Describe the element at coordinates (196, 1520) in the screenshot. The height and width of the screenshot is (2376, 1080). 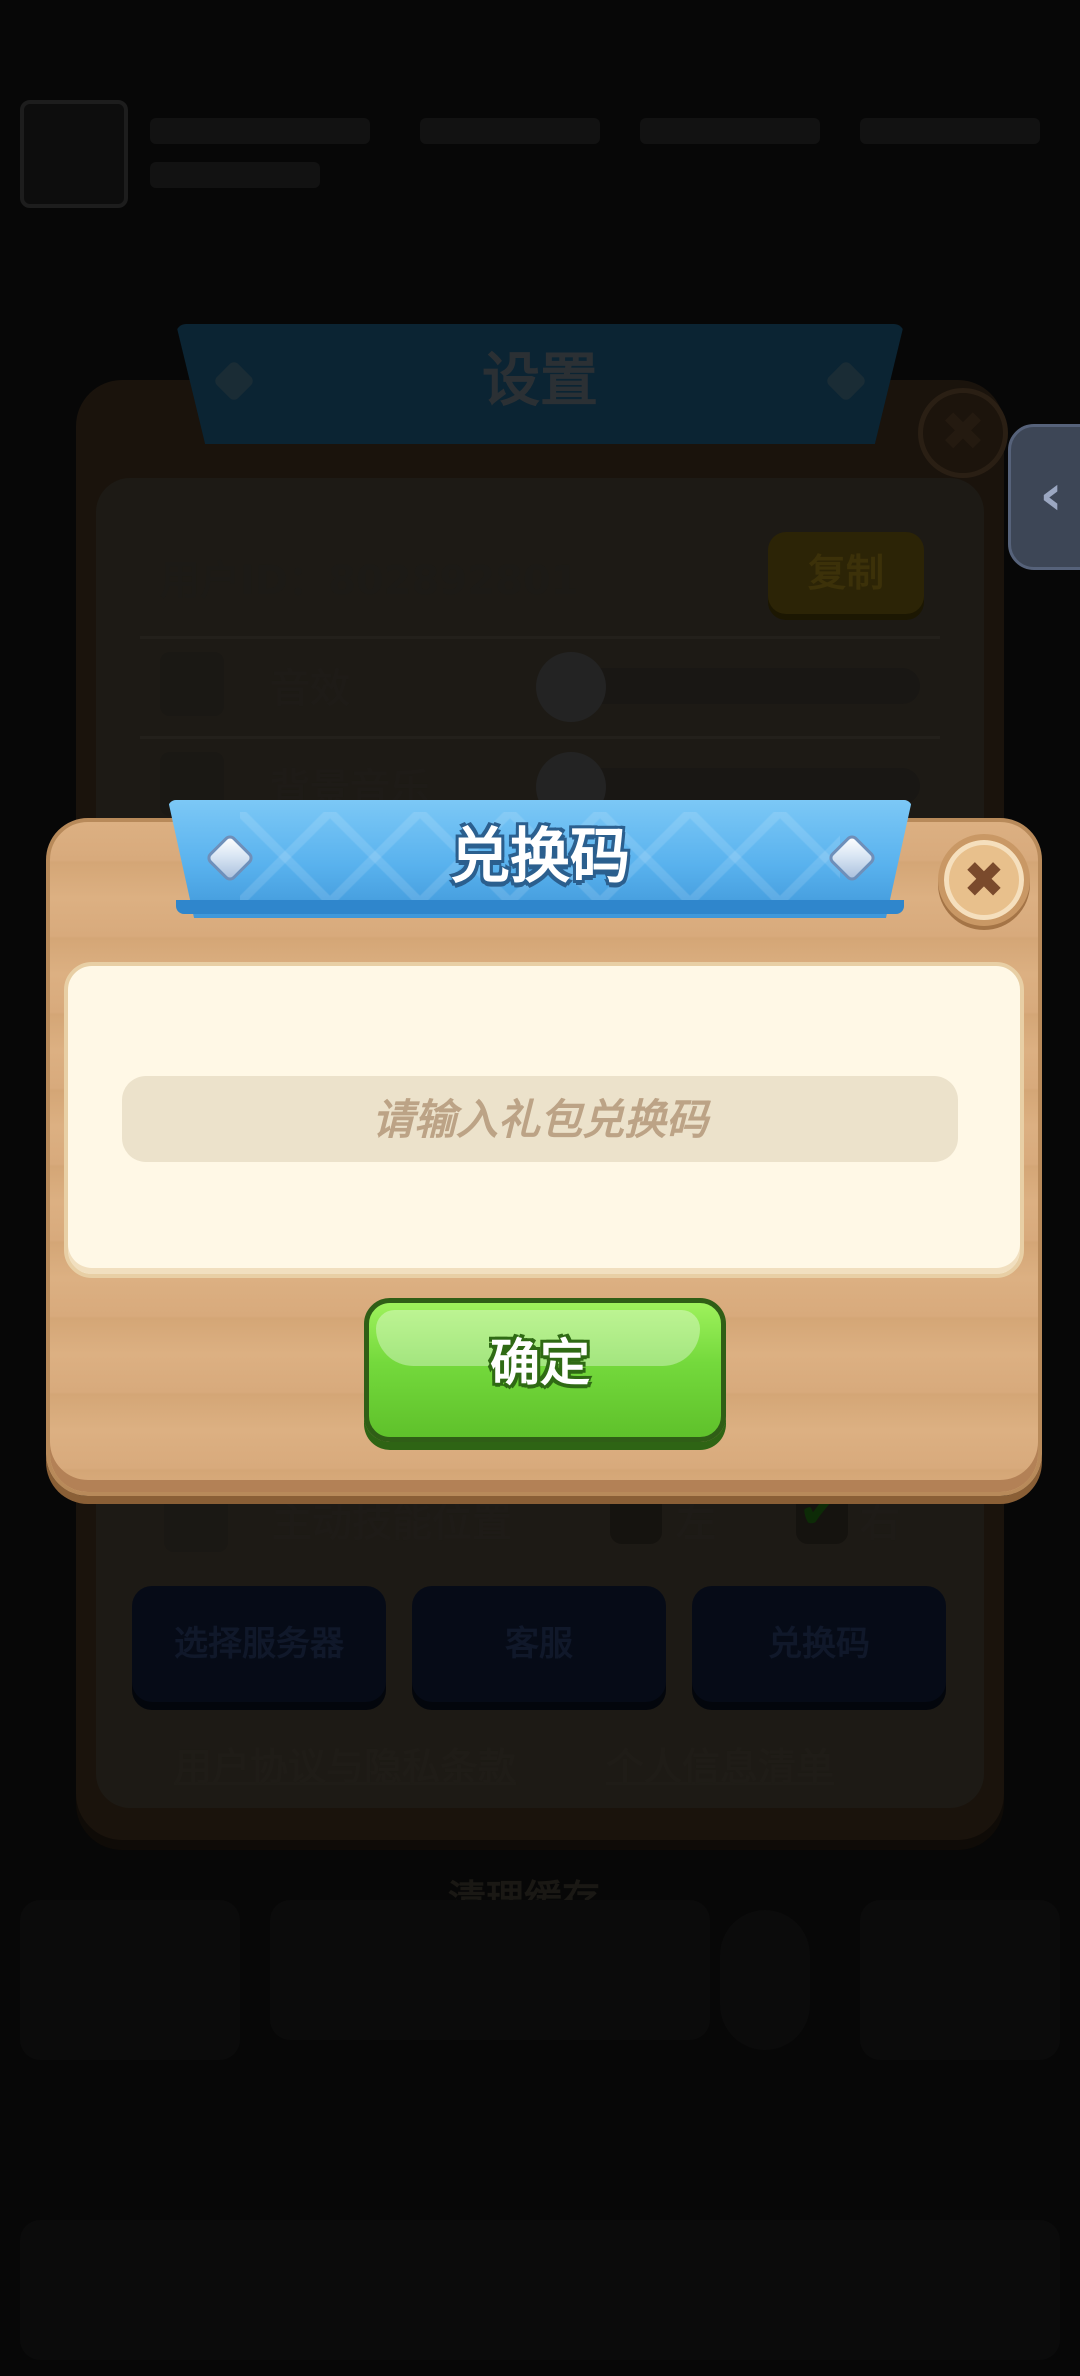
I see `skill-icon` at that location.